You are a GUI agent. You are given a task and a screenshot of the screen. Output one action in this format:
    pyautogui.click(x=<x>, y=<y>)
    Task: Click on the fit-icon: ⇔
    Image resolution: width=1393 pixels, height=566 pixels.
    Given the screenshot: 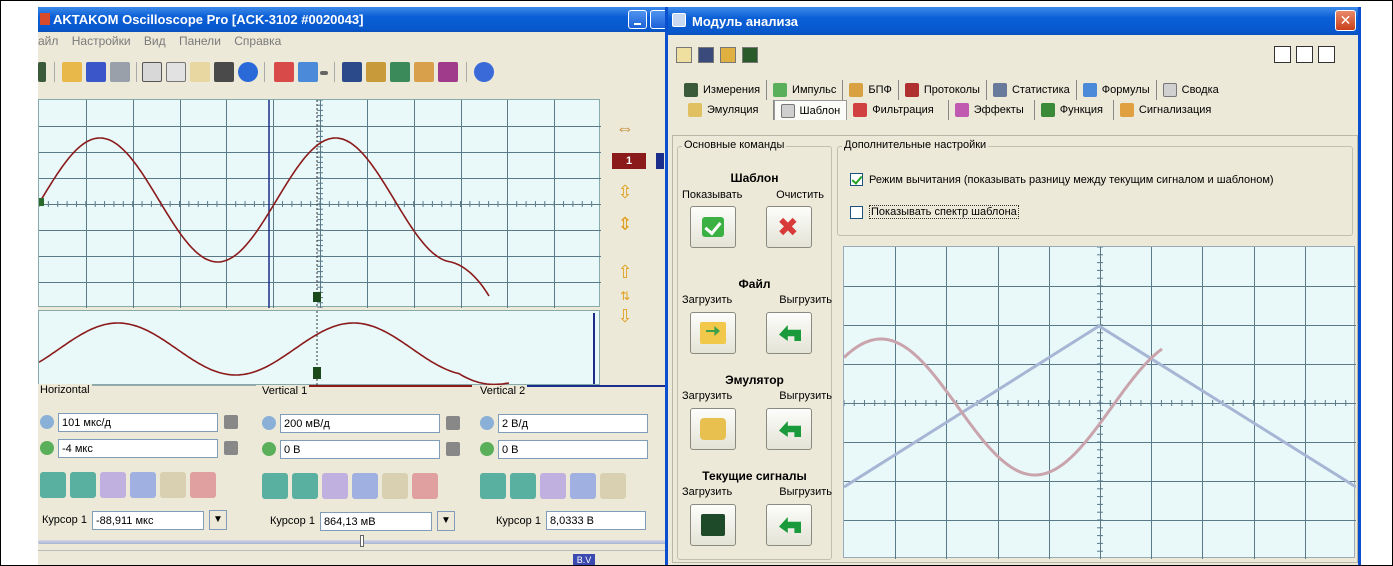 What is the action you would take?
    pyautogui.click(x=625, y=128)
    